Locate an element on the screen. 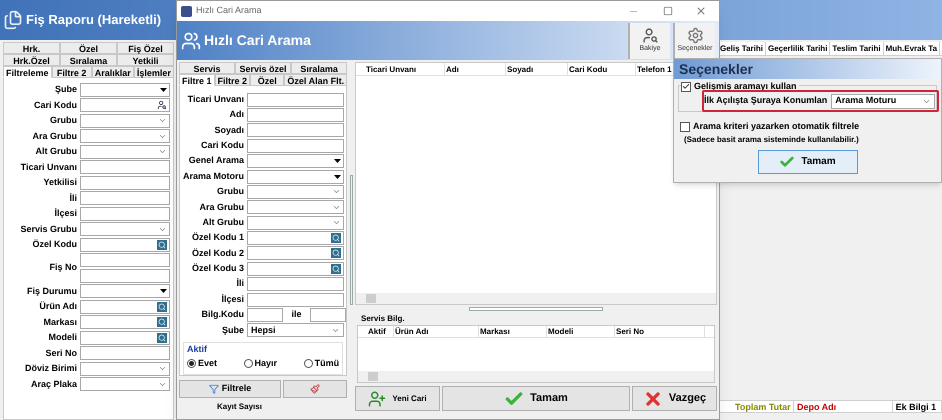 This screenshot has width=942, height=420. clear-button is located at coordinates (315, 389).